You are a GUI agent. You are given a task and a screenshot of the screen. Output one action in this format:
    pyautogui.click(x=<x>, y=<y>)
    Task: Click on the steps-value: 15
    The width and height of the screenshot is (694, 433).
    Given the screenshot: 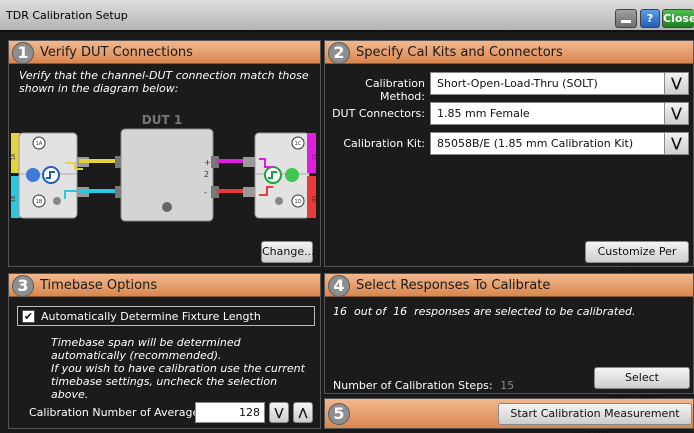 What is the action you would take?
    pyautogui.click(x=507, y=385)
    